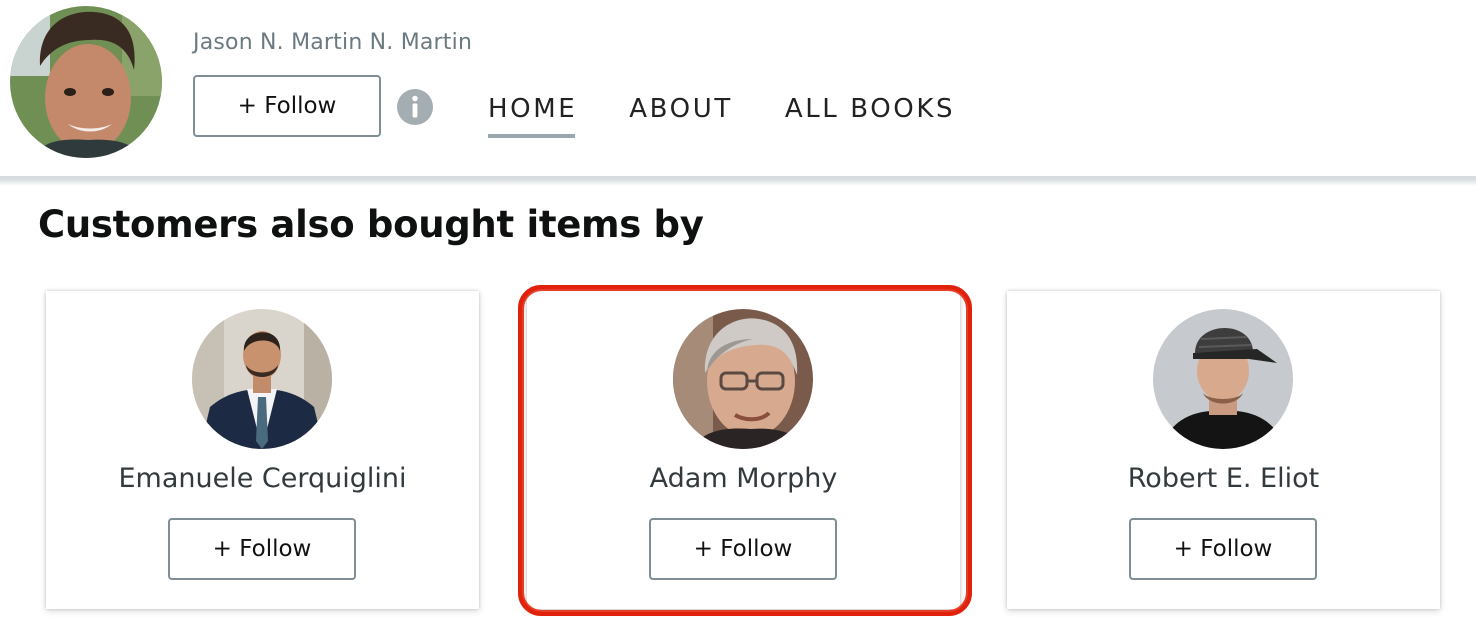 This screenshot has width=1476, height=634. What do you see at coordinates (287, 106) in the screenshot?
I see `follow-author-button: + Follow` at bounding box center [287, 106].